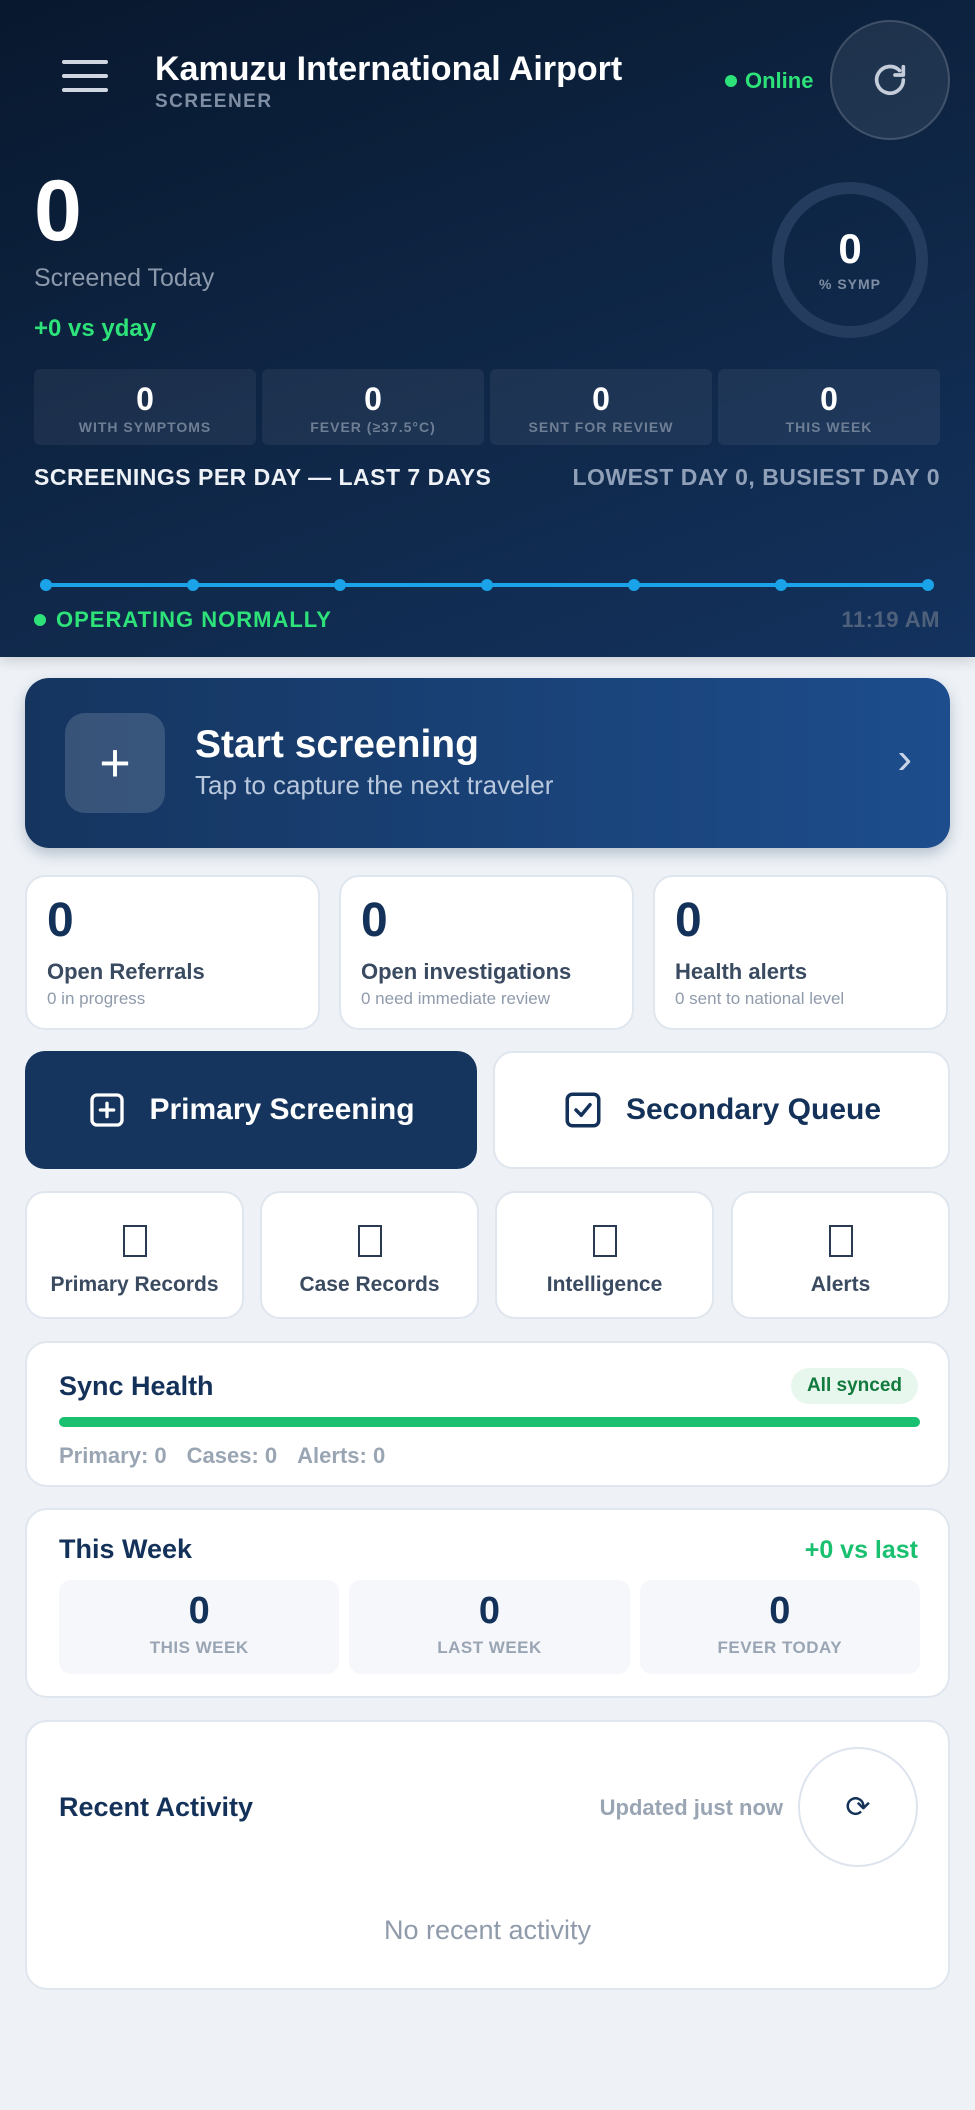 This screenshot has height=2110, width=975. Describe the element at coordinates (136, 1386) in the screenshot. I see `sync-health-title: Sync Health` at that location.